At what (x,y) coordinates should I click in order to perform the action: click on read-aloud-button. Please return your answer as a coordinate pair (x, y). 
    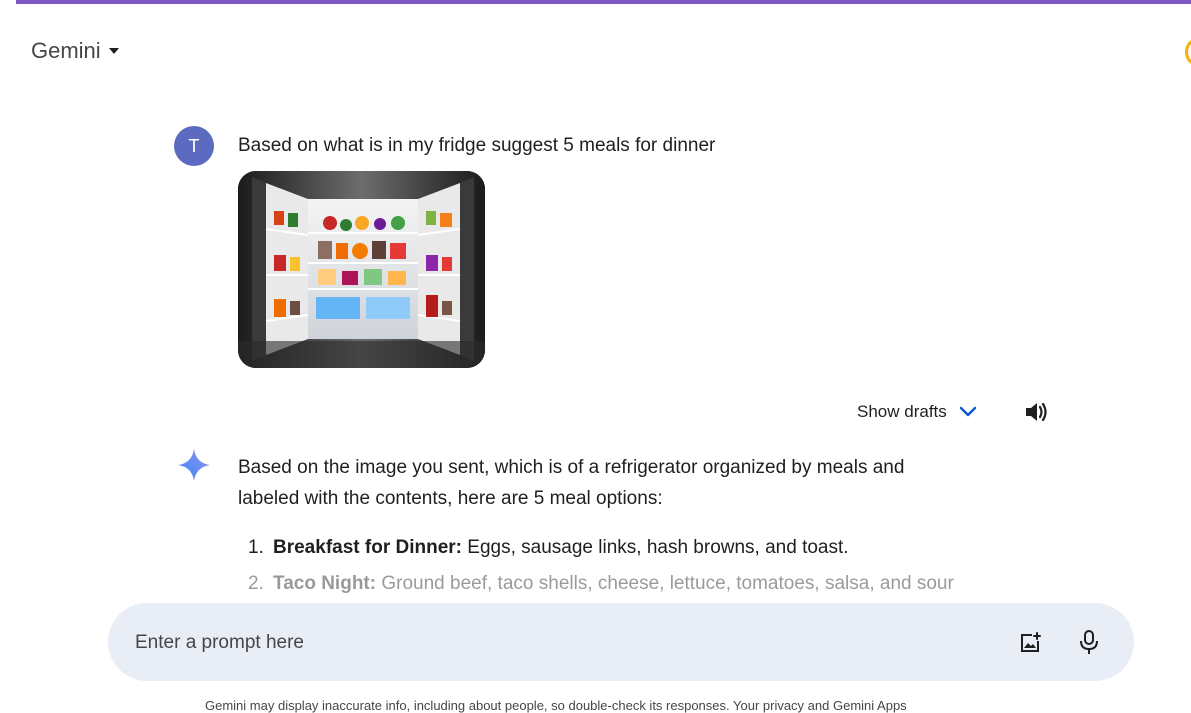
    Looking at the image, I should click on (1036, 414).